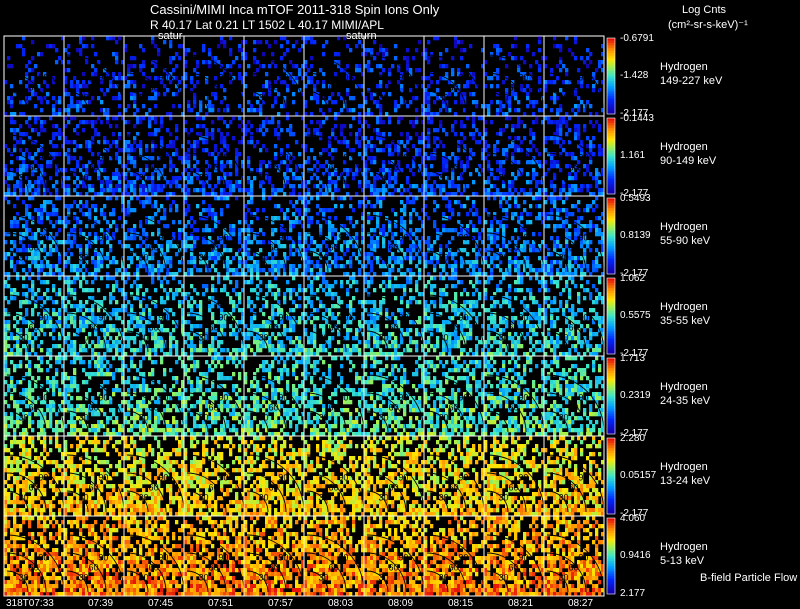  What do you see at coordinates (273, 248) in the screenshot?
I see `contour-label: 60` at bounding box center [273, 248].